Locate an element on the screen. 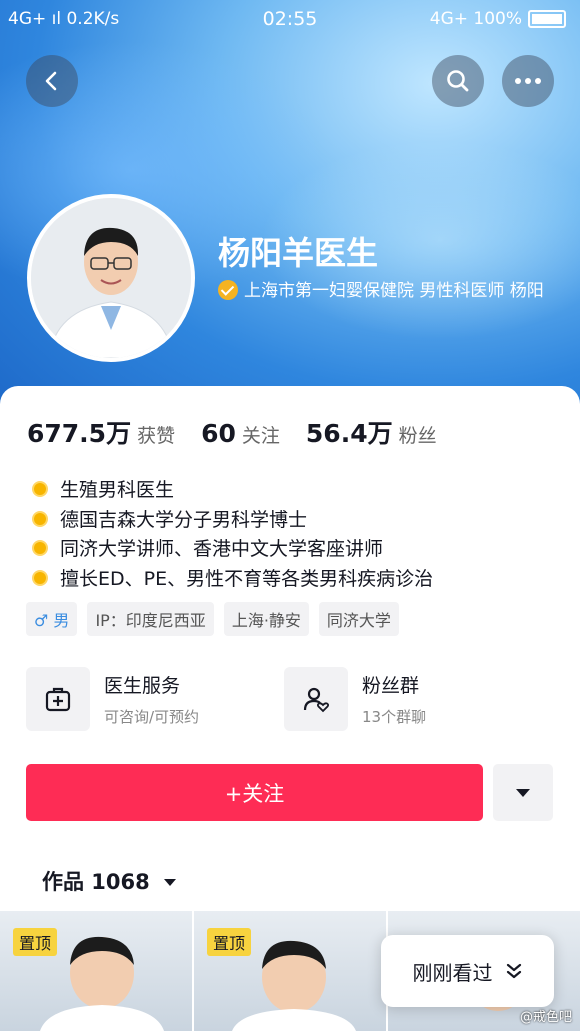  service-icon-box is located at coordinates (58, 699).